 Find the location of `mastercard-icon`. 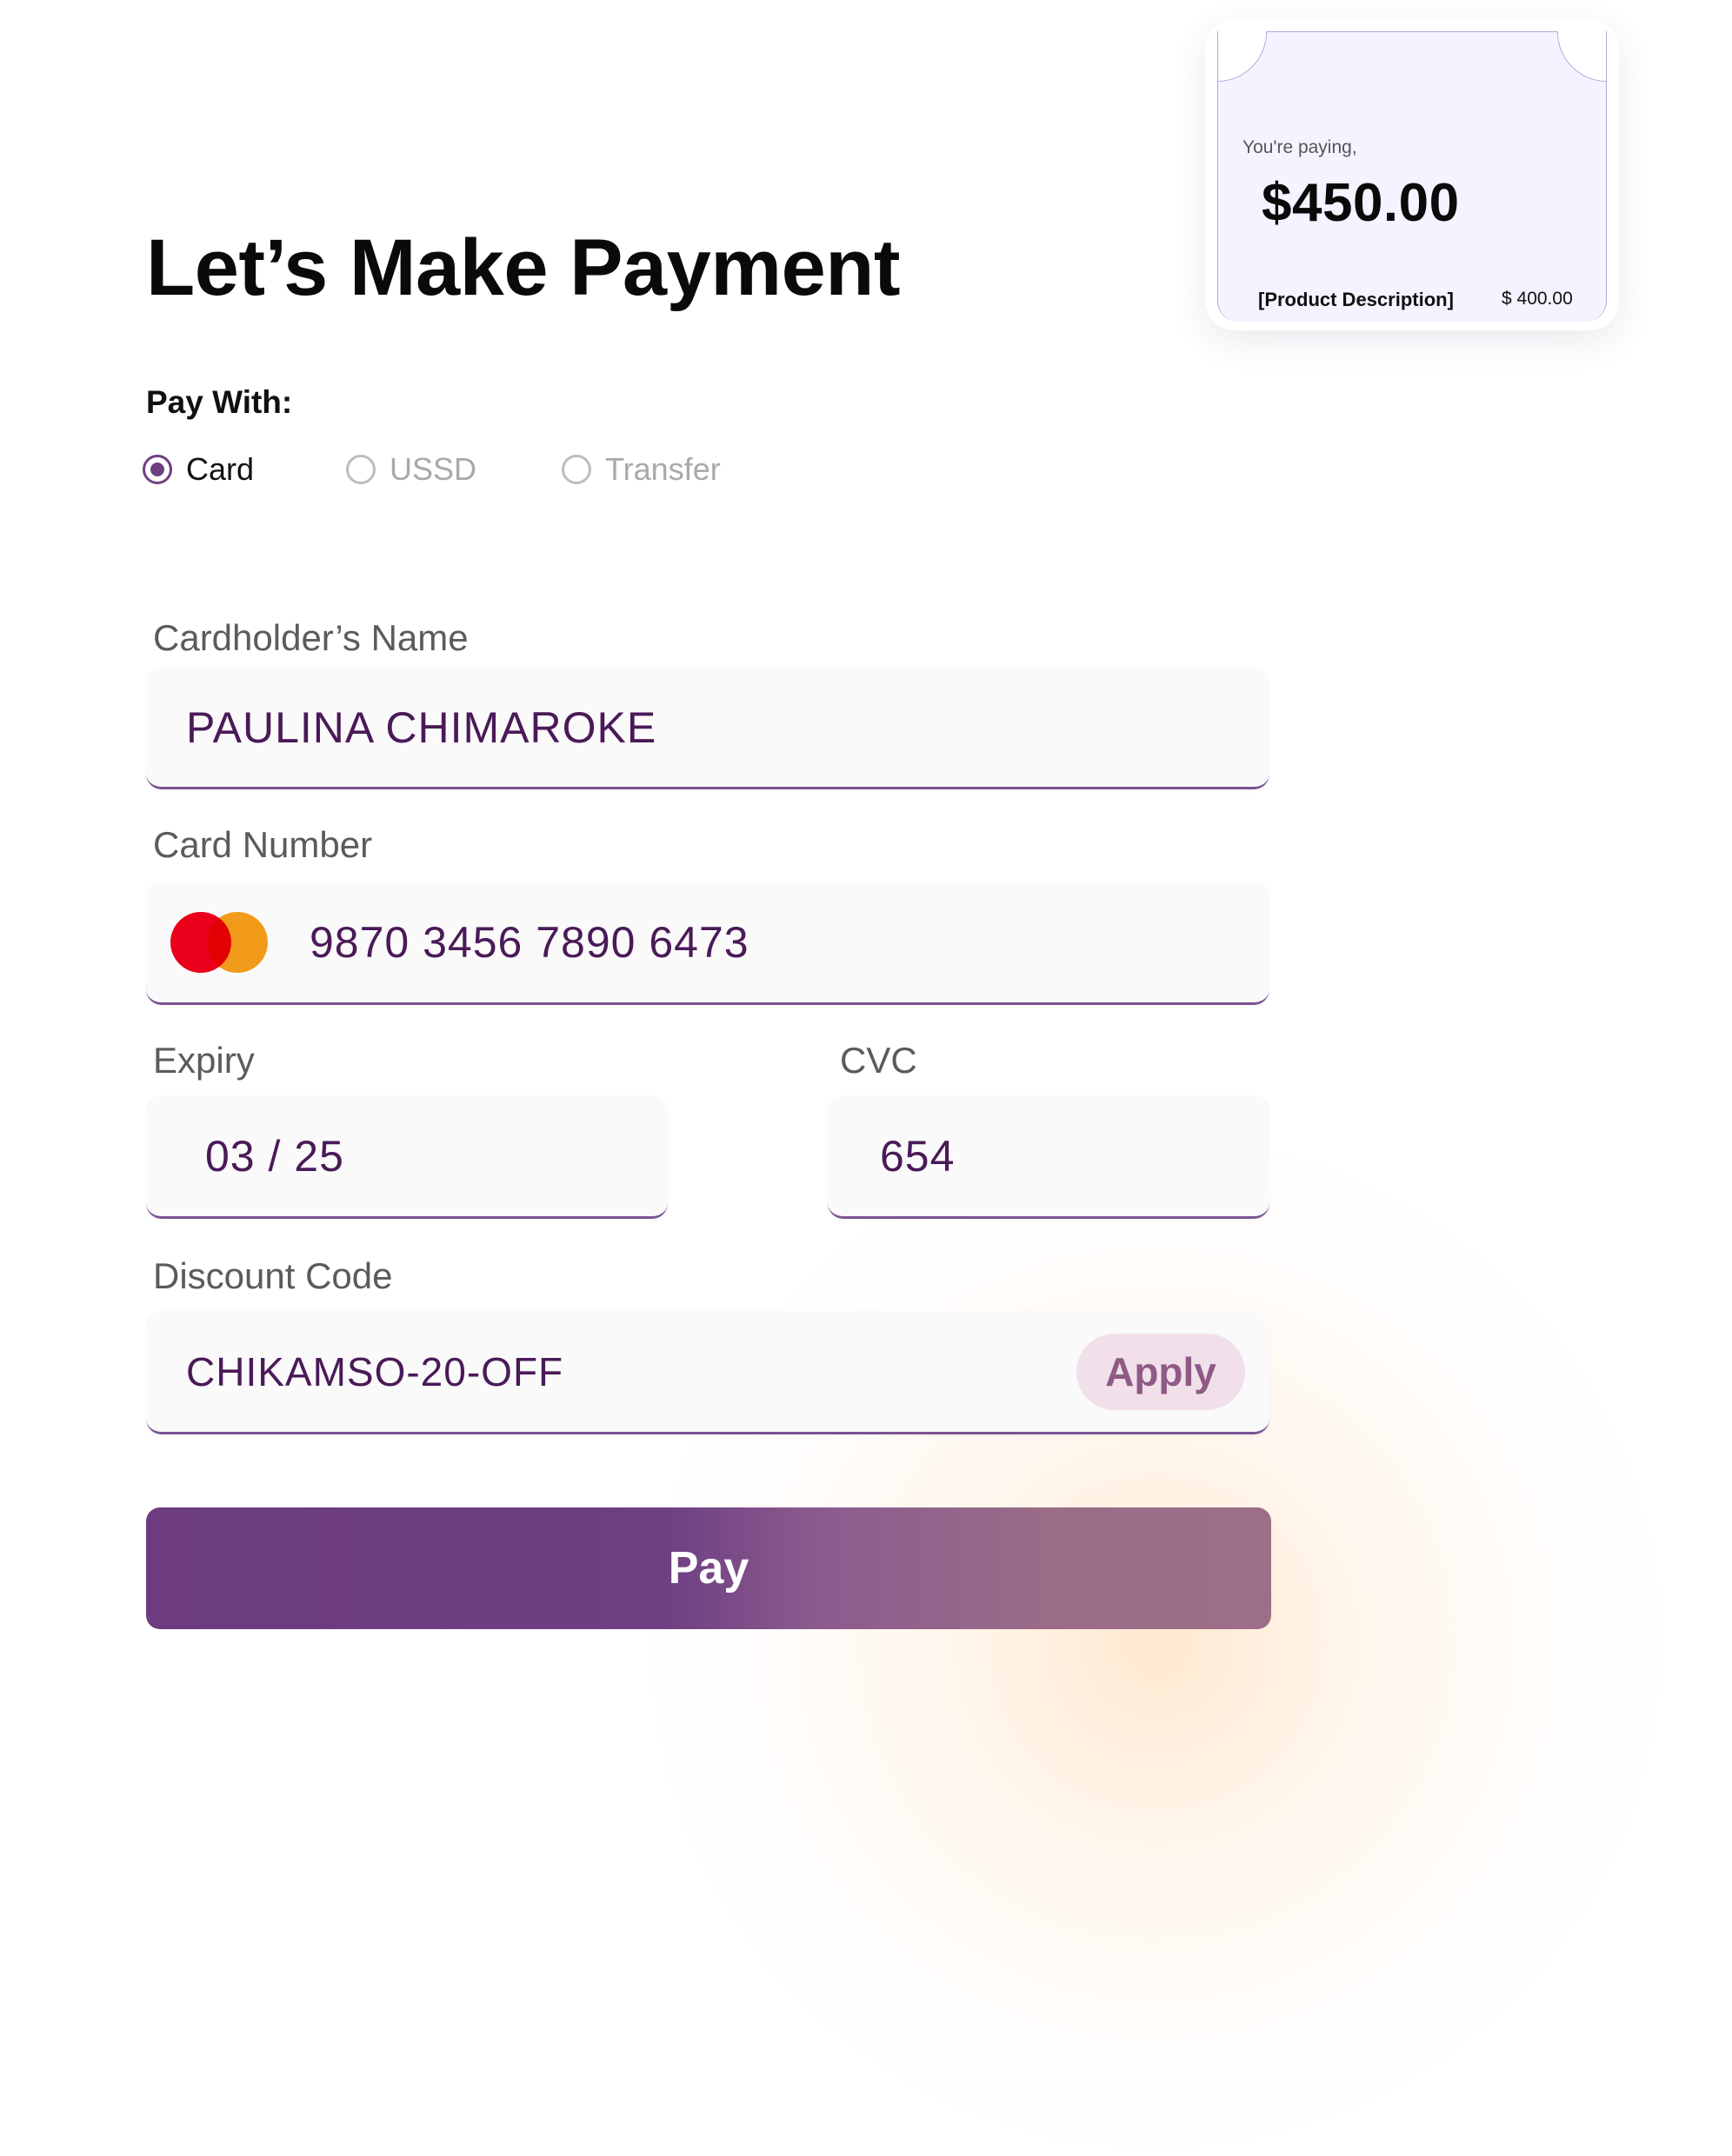

mastercard-icon is located at coordinates (219, 942).